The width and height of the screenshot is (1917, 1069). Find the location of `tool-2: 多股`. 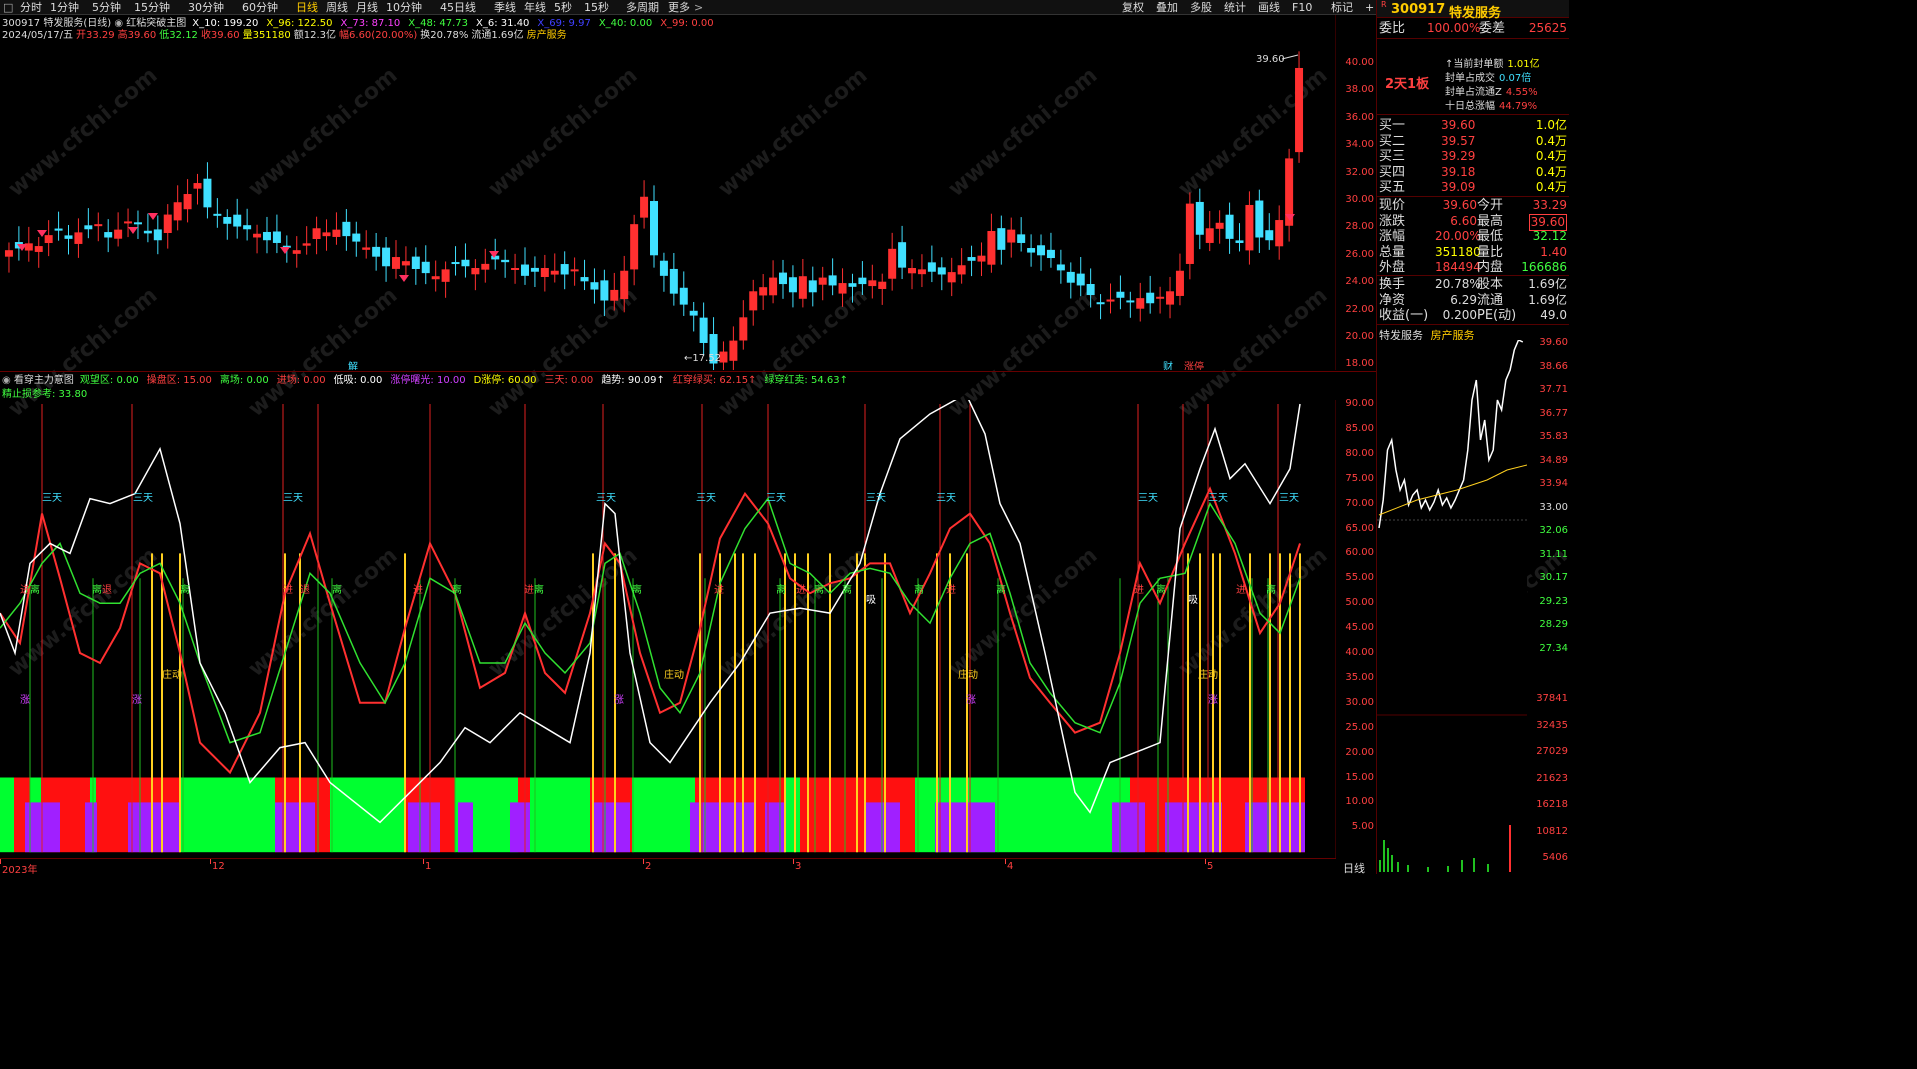

tool-2: 多股 is located at coordinates (1201, 7).